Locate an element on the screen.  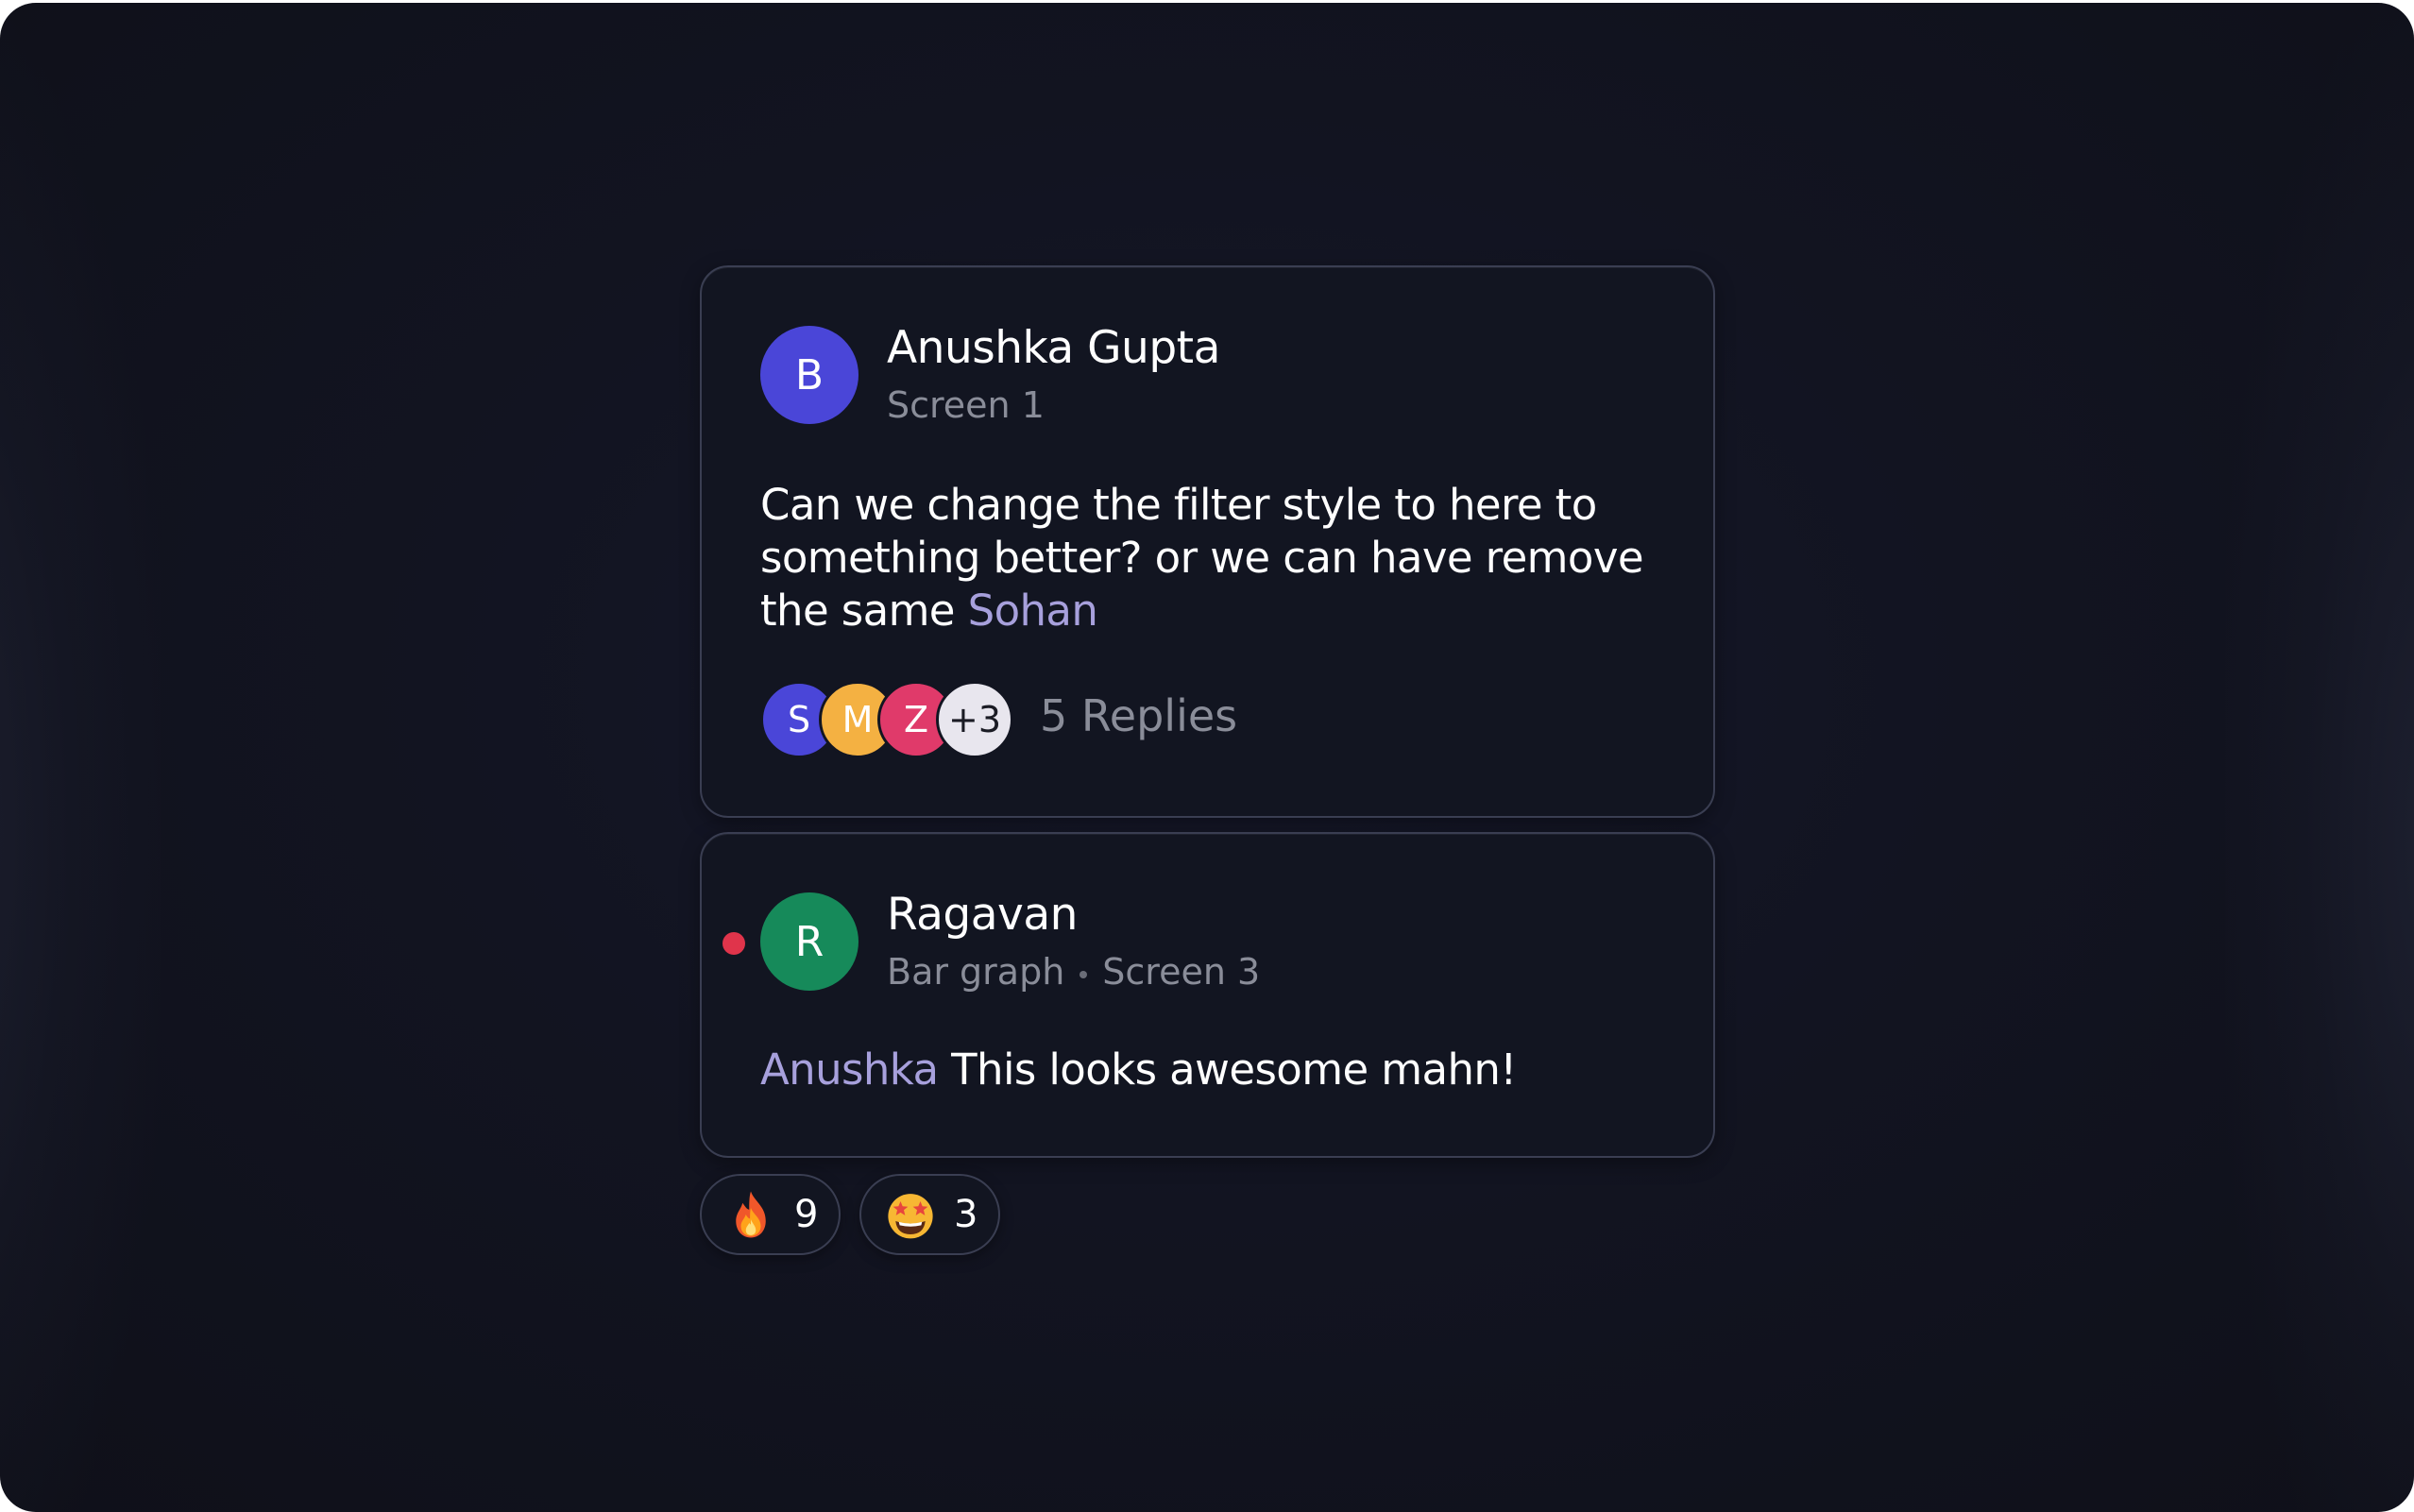
star-struck-icon is located at coordinates (910, 1216).